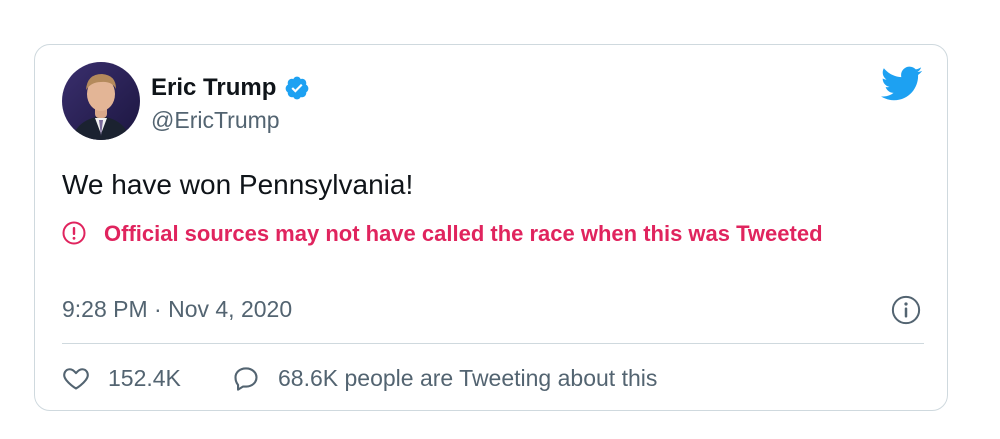 This screenshot has height=439, width=1000. Describe the element at coordinates (238, 184) in the screenshot. I see `tweet-text: We have won Pennsylvania!` at that location.